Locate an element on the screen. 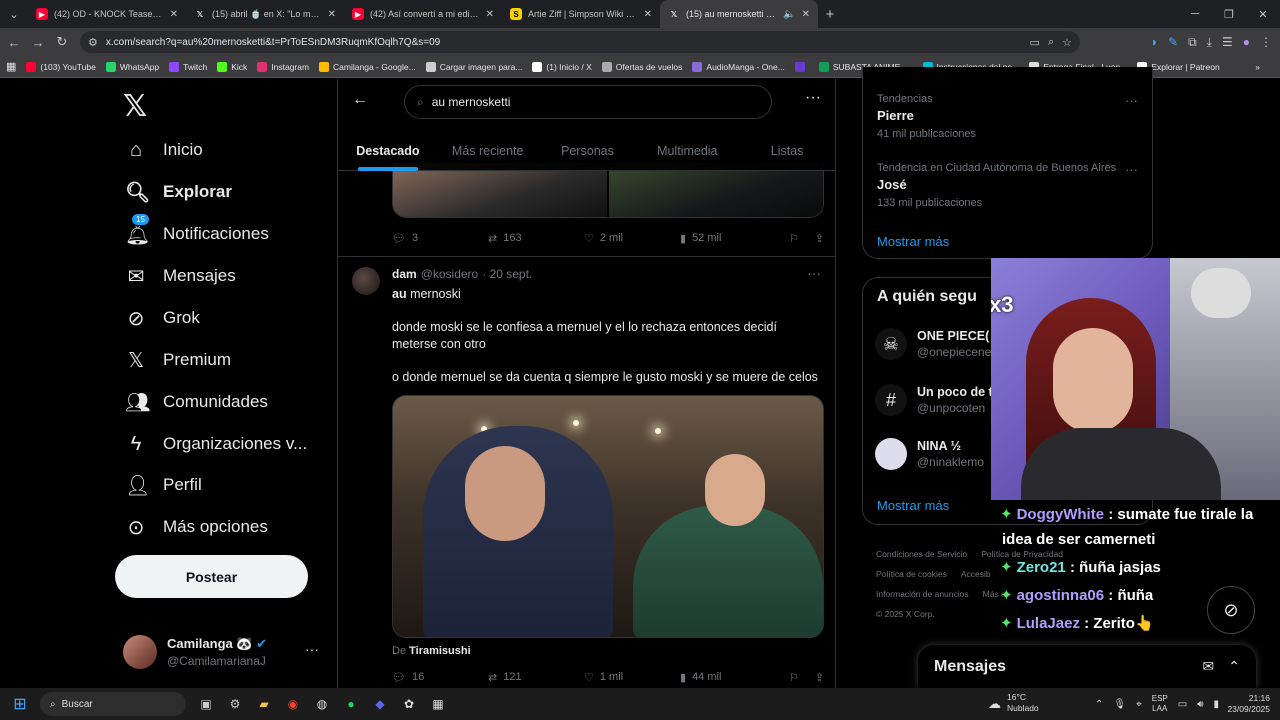 The image size is (1280, 720). browser-tab-1: ▶(42) OD - KNOCK Teaser Trailer✕ is located at coordinates (107, 14).